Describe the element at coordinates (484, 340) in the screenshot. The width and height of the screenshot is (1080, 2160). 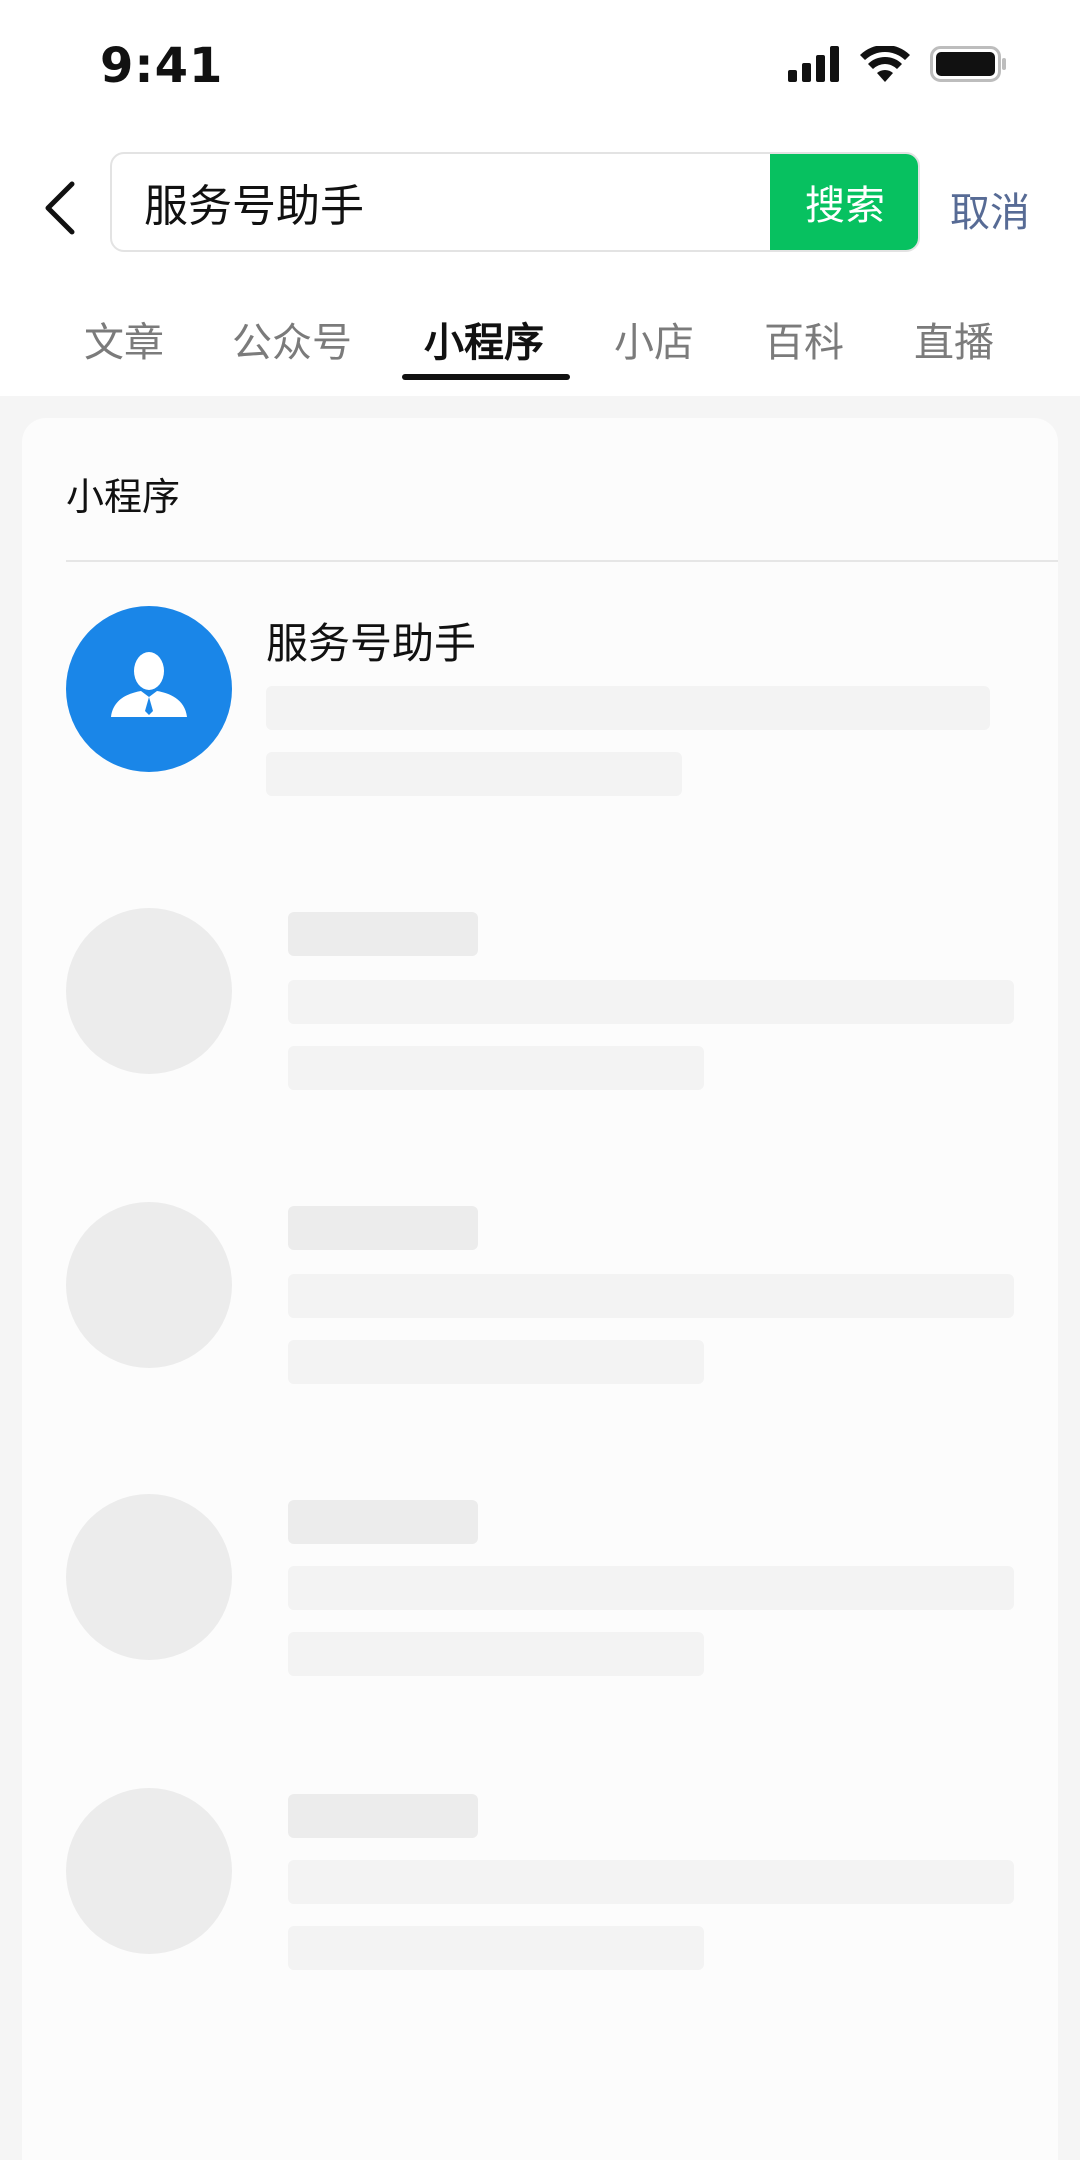
I see `tab-mini-programs: 小程序` at that location.